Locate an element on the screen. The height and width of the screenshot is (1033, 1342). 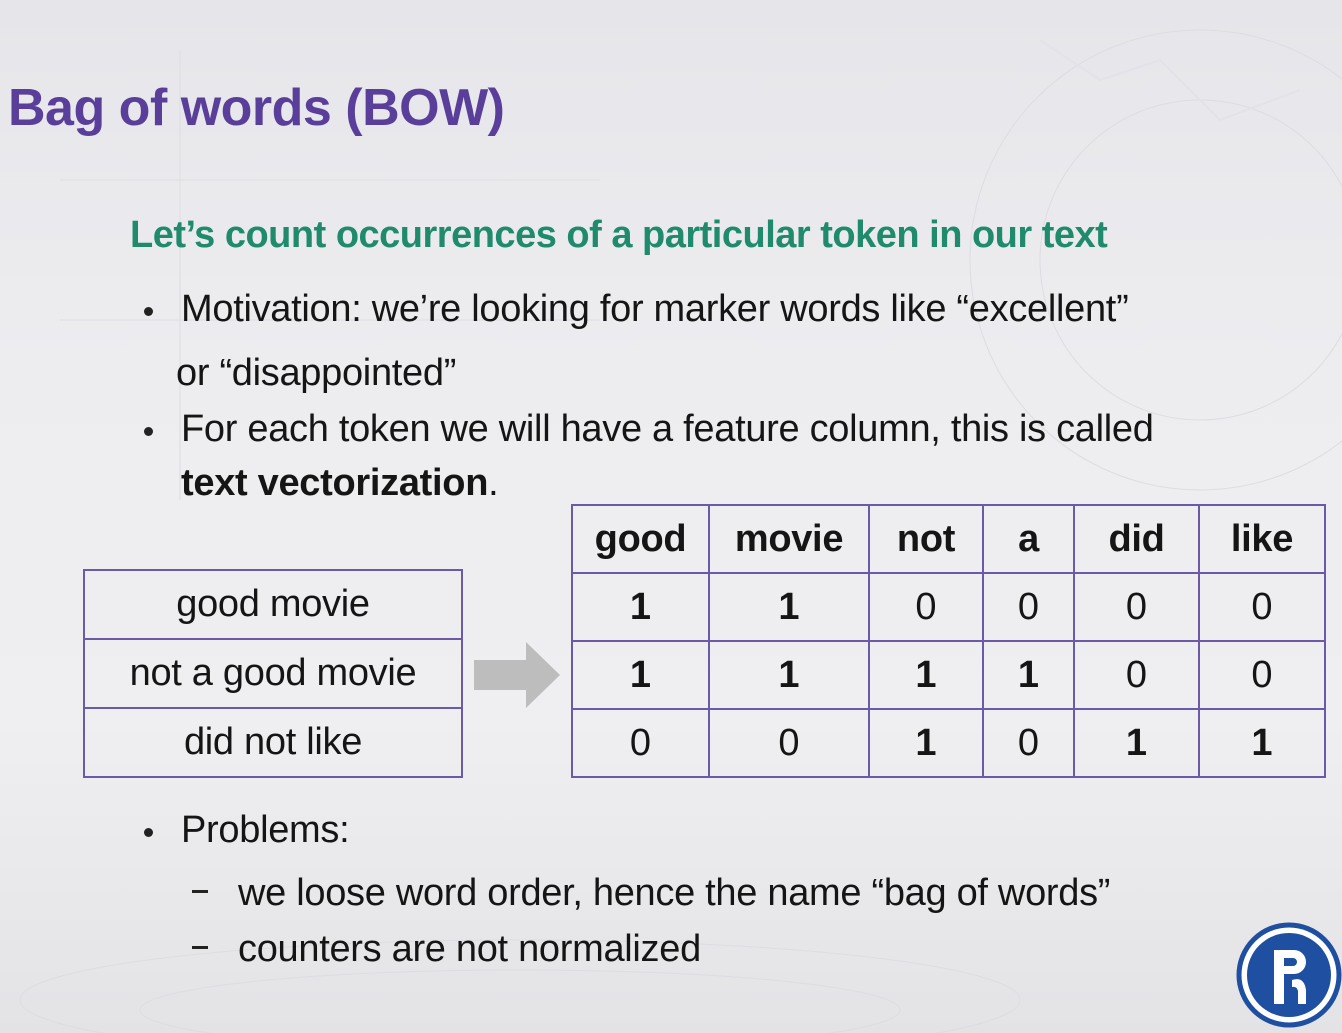
table-row: did not like is located at coordinates (273, 742).